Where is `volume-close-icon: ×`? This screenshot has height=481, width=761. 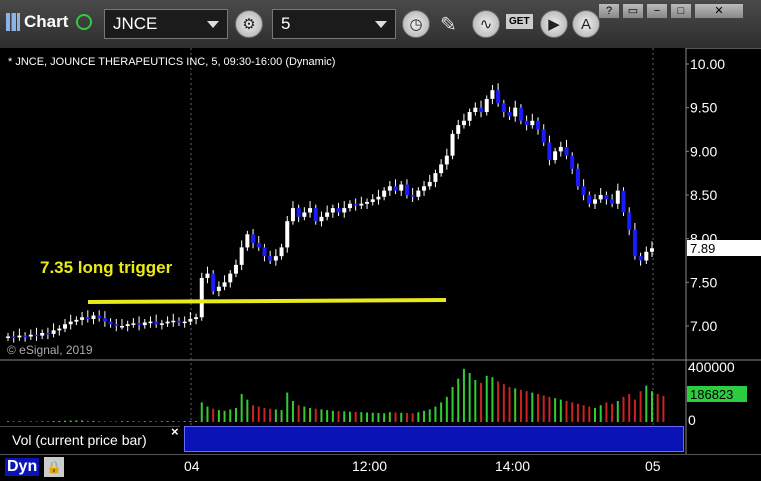 volume-close-icon: × is located at coordinates (175, 431).